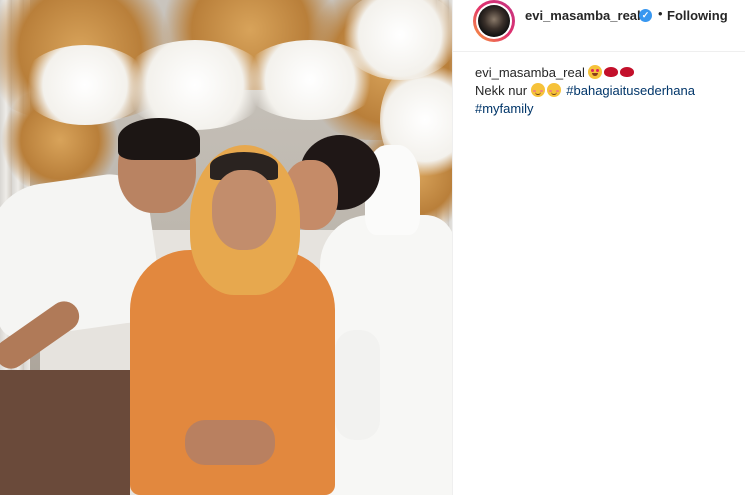 Image resolution: width=745 pixels, height=495 pixels. I want to click on person-left-hair, so click(159, 139).